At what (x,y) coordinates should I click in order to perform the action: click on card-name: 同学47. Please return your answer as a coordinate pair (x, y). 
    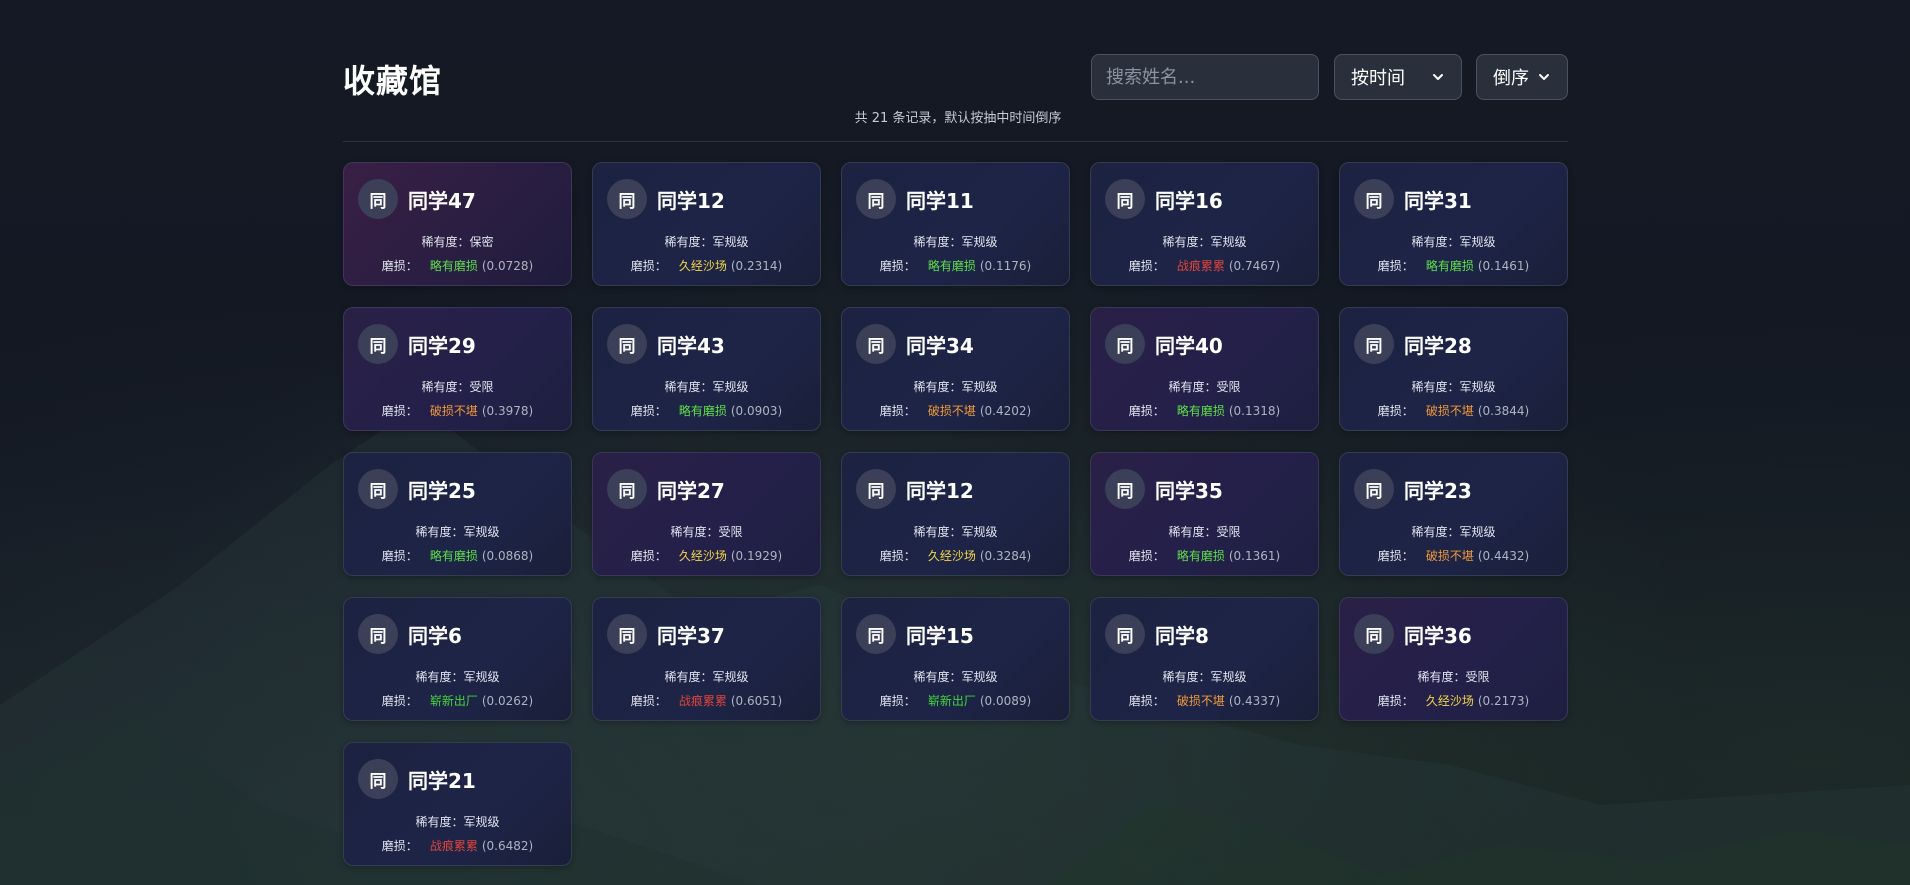
    Looking at the image, I should click on (442, 201).